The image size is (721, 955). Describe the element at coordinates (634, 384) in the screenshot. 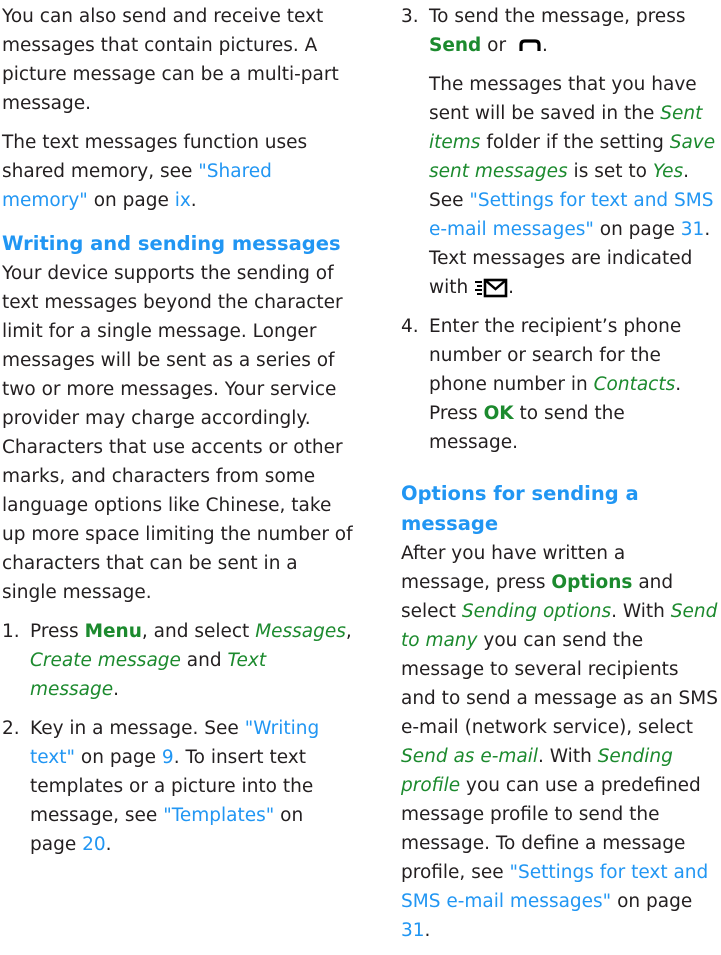

I see `contacts-item: Contacts` at that location.